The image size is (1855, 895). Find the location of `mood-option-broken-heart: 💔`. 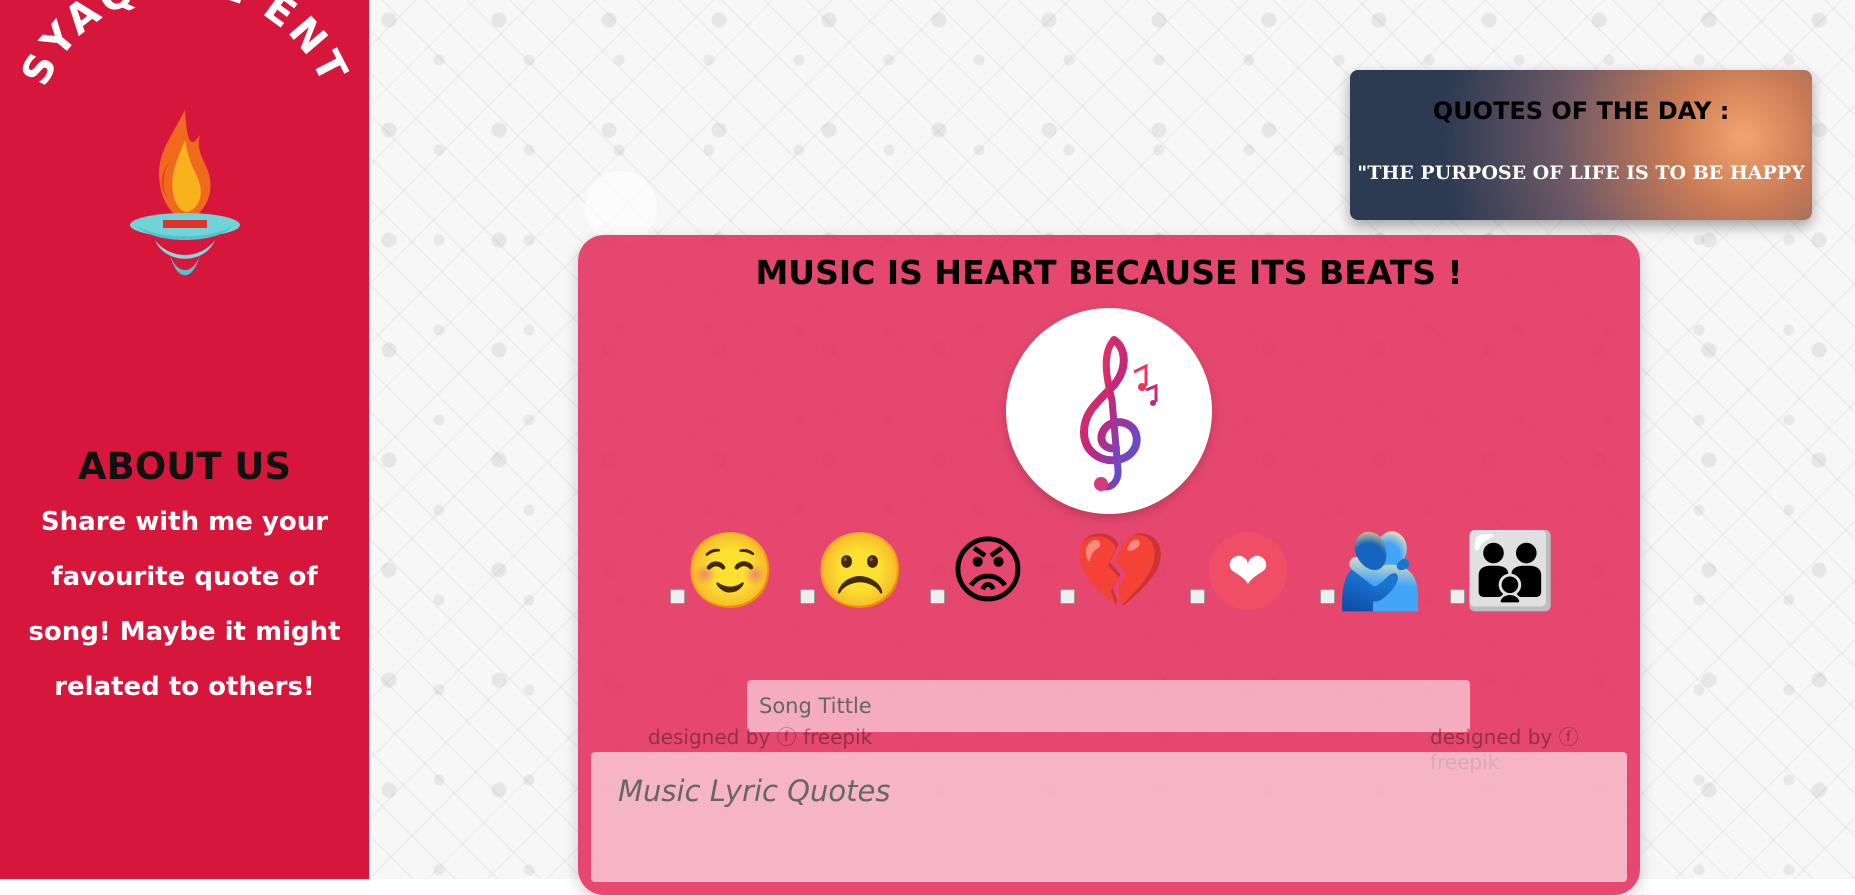

mood-option-broken-heart: 💔 is located at coordinates (1125, 577).